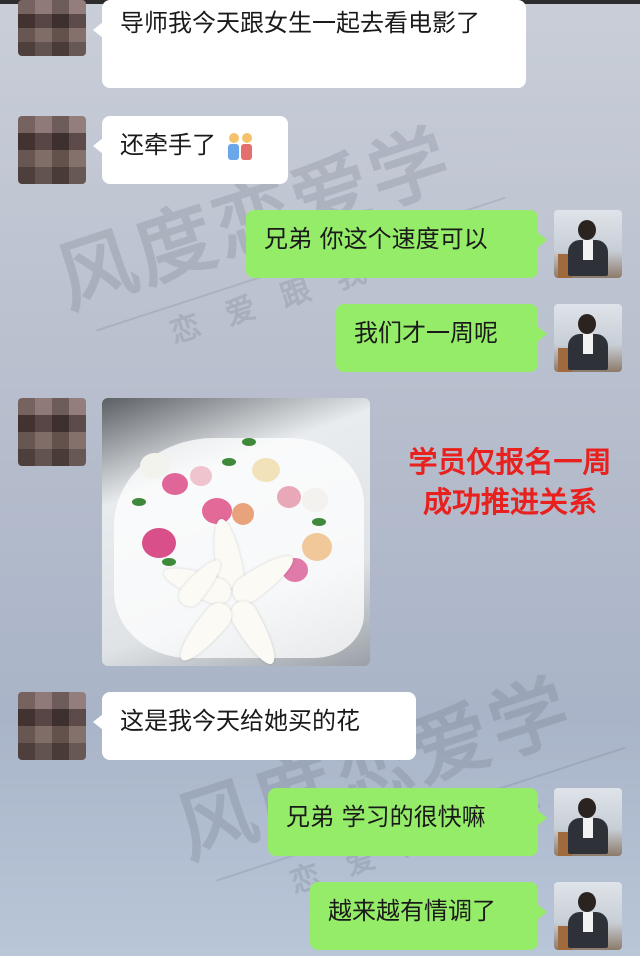 The width and height of the screenshot is (640, 956). What do you see at coordinates (510, 462) in the screenshot?
I see `annotation-line-1: 学员仅报名一周` at bounding box center [510, 462].